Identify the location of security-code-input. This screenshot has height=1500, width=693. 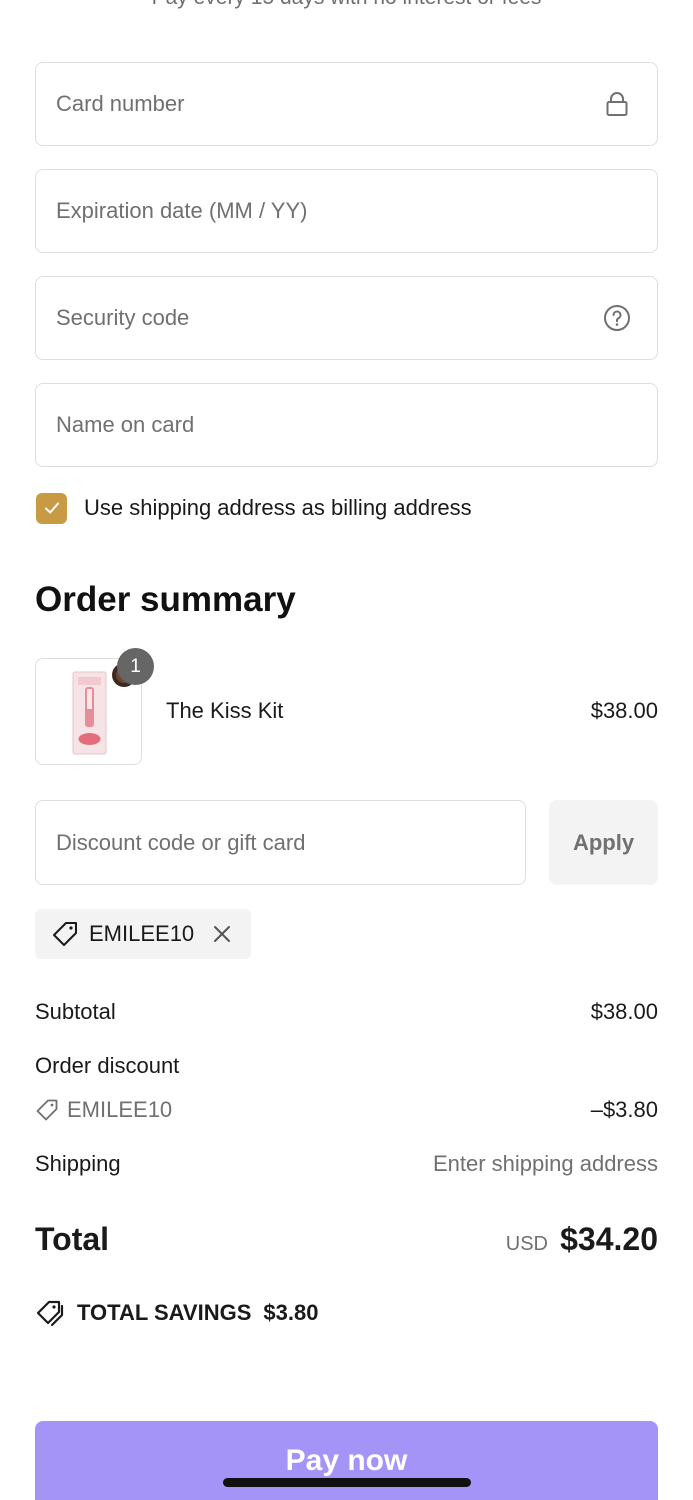
(346, 318).